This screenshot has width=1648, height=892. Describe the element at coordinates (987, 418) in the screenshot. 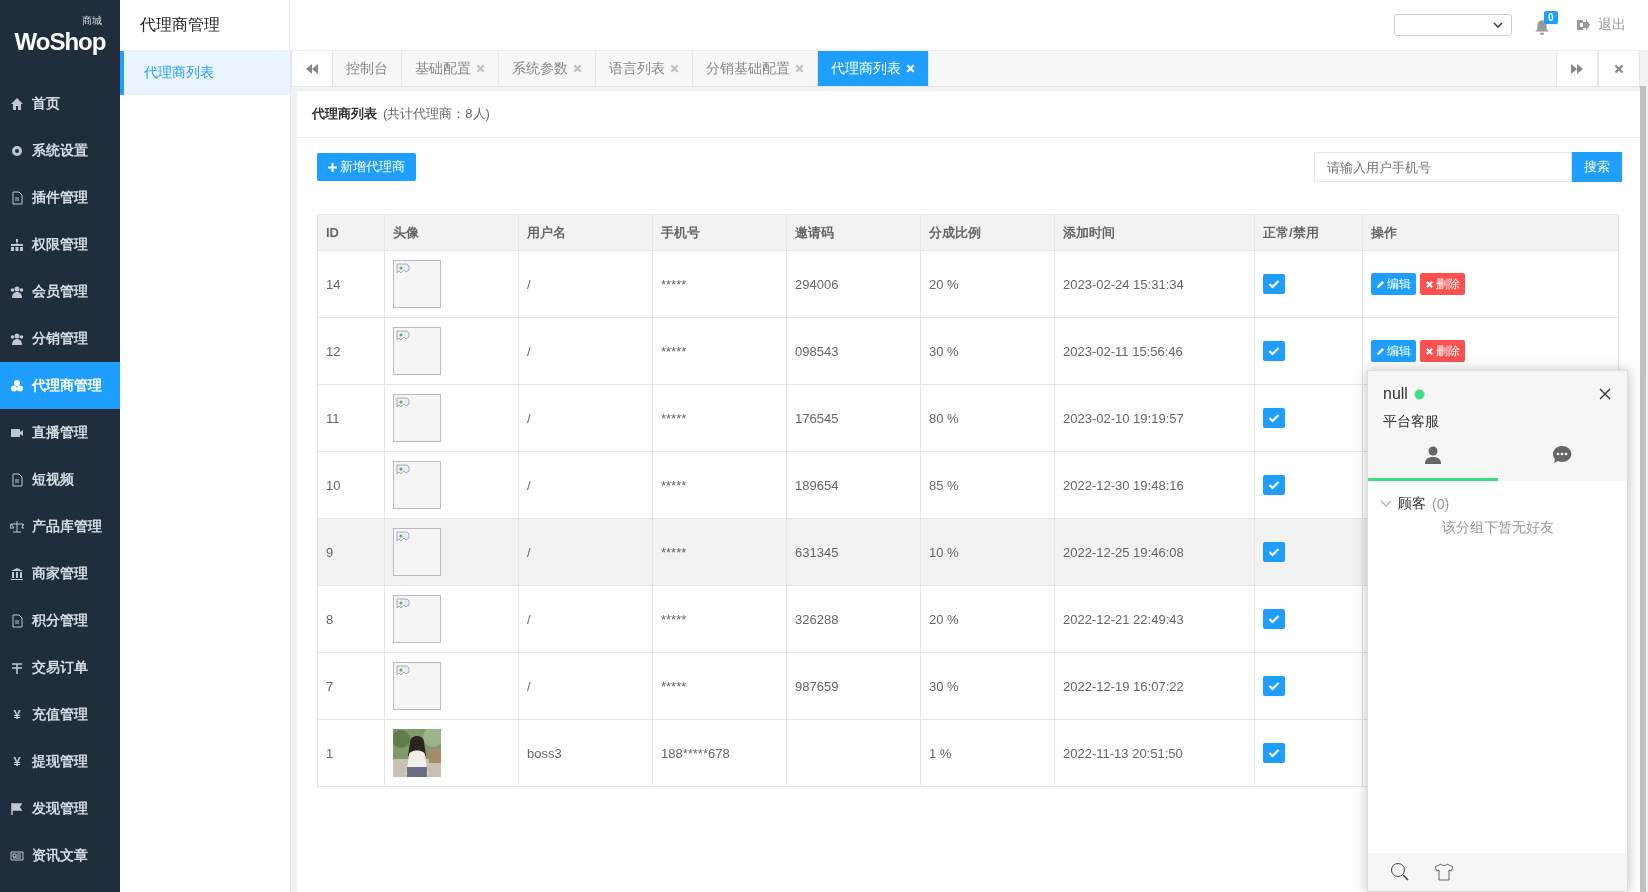

I see `table-cell: 80 %` at that location.